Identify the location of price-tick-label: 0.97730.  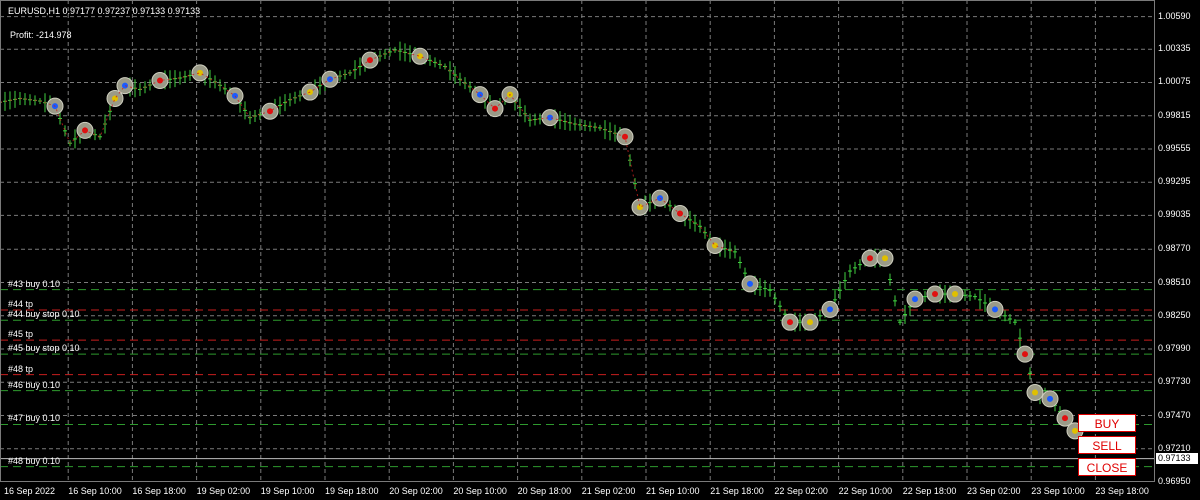
(1174, 381).